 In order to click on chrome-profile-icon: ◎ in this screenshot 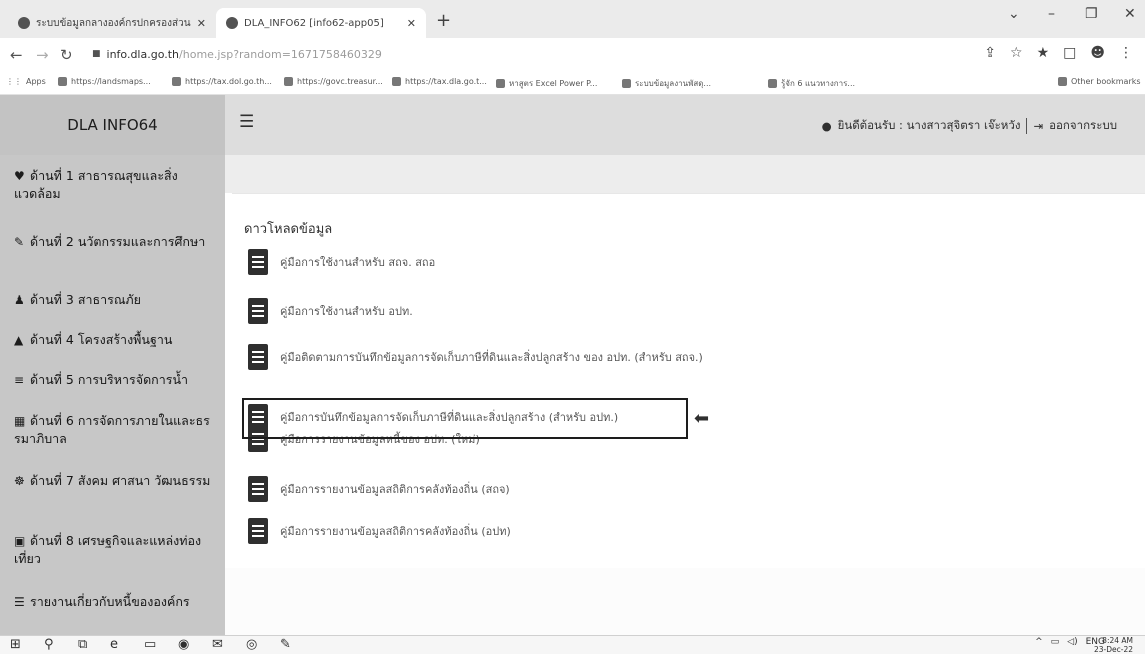, I will do `click(251, 644)`.